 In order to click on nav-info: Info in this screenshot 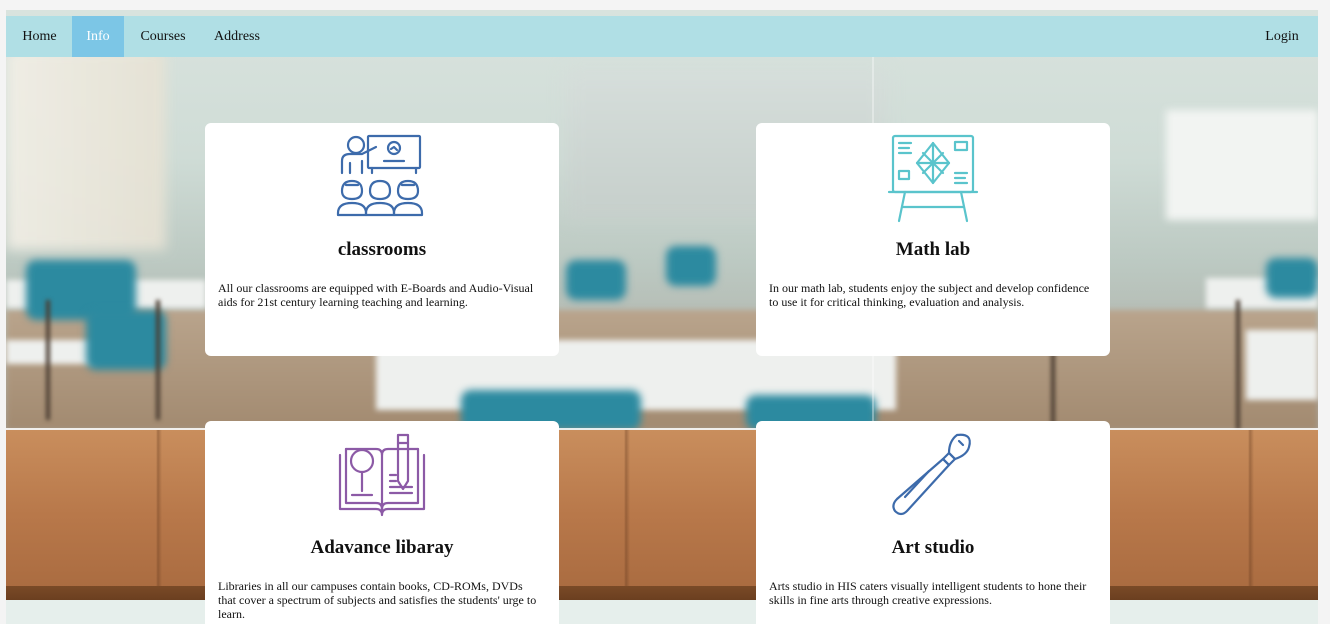, I will do `click(98, 36)`.